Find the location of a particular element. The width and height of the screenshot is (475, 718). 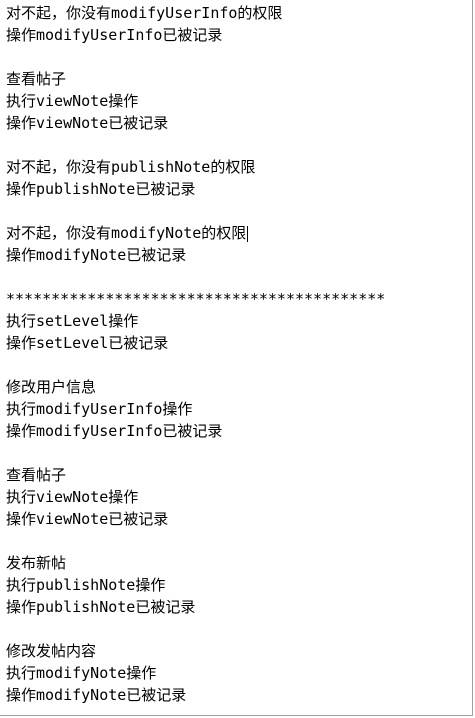

console-line: 修改用户信息 is located at coordinates (51, 387).